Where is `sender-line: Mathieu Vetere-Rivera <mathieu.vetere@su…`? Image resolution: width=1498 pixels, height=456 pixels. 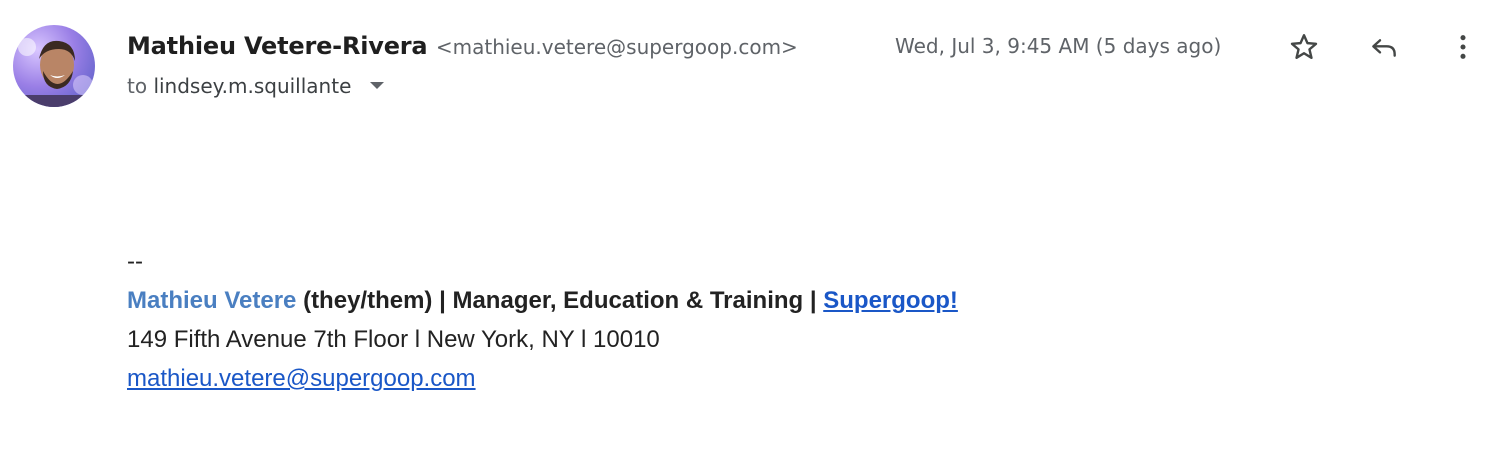 sender-line: Mathieu Vetere-Rivera <mathieu.vetere@su… is located at coordinates (462, 48).